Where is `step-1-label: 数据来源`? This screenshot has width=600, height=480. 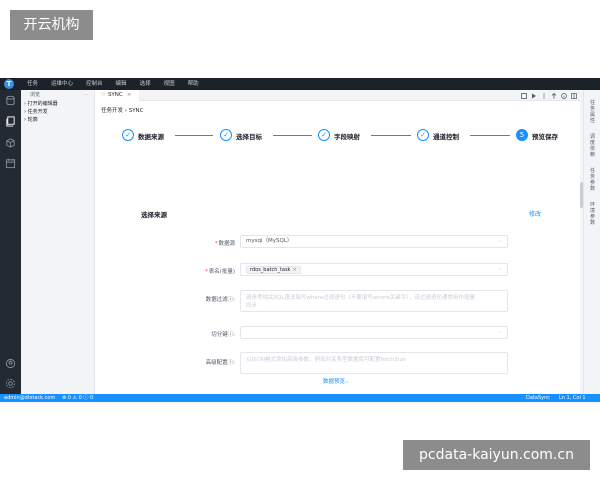
step-1-label: 数据来源 is located at coordinates (151, 137).